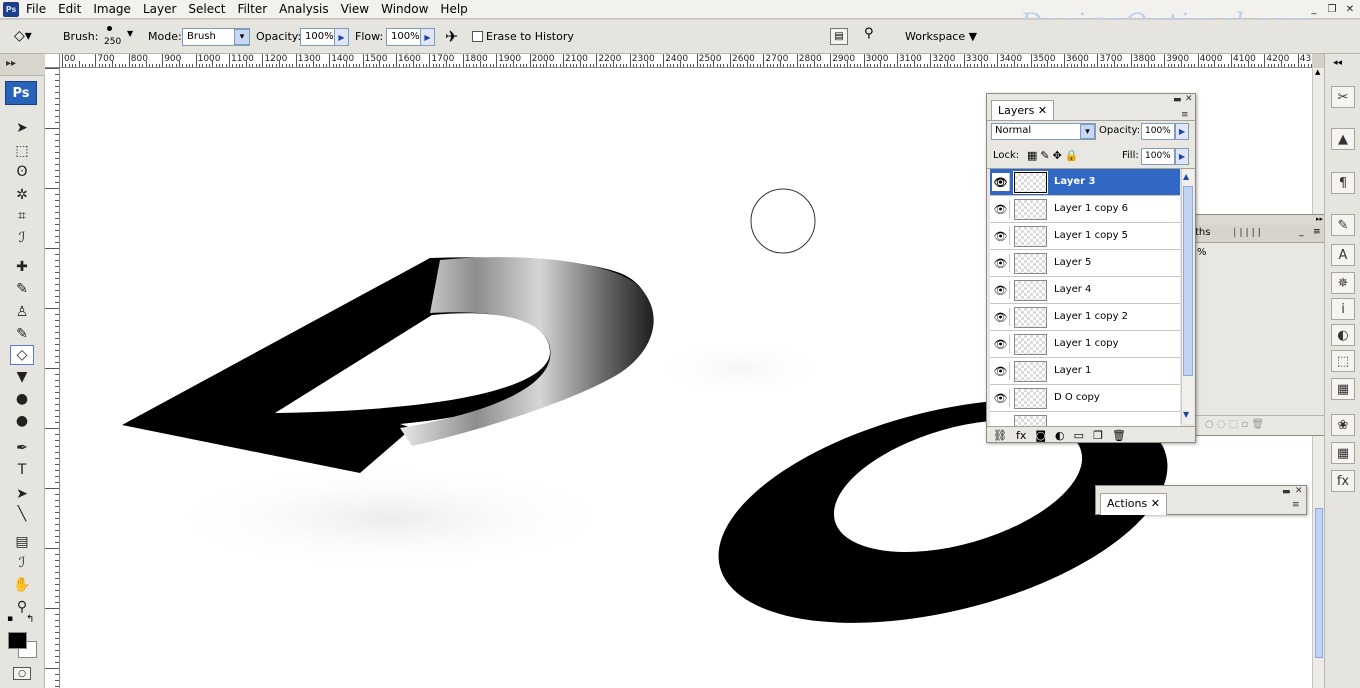  Describe the element at coordinates (477, 36) in the screenshot. I see `erase-to-history-checkbox` at that location.